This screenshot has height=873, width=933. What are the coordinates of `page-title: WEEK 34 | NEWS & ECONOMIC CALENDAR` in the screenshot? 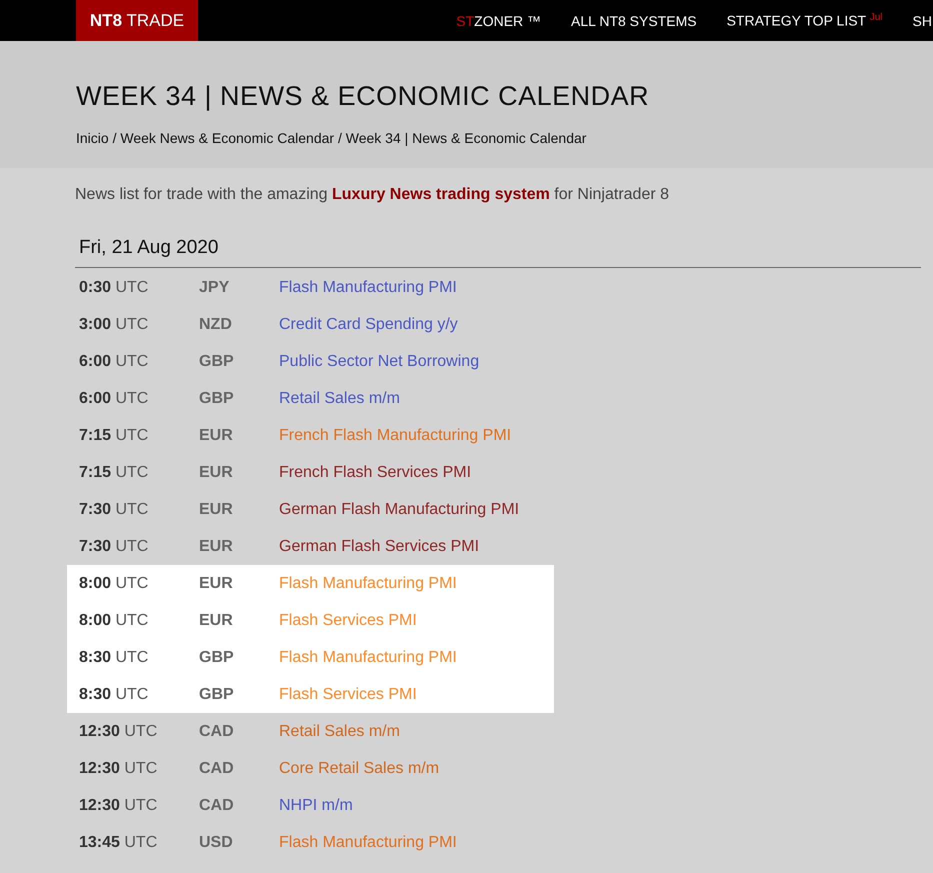 It's located at (363, 96).